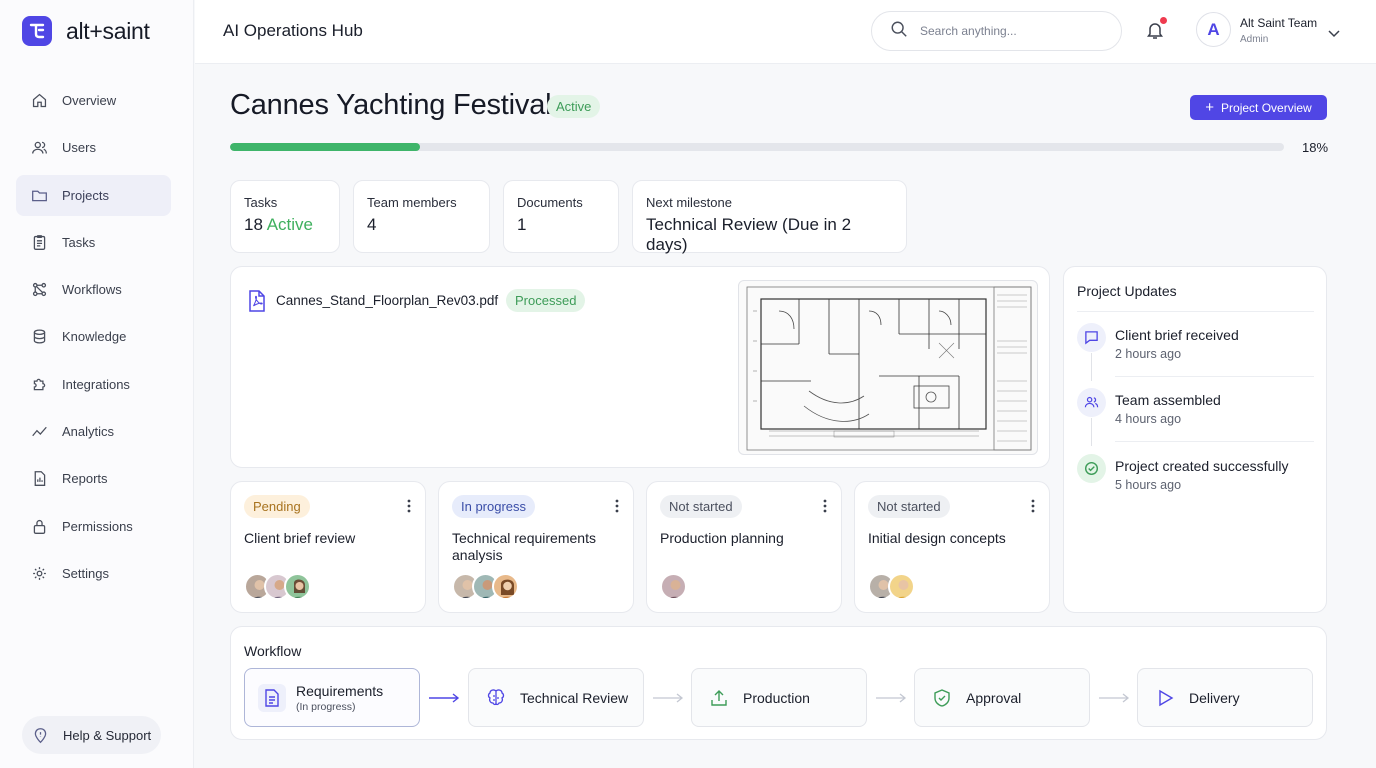 The width and height of the screenshot is (1376, 768). What do you see at coordinates (93, 336) in the screenshot?
I see `sidebar-item-knowledge: Knowledge` at bounding box center [93, 336].